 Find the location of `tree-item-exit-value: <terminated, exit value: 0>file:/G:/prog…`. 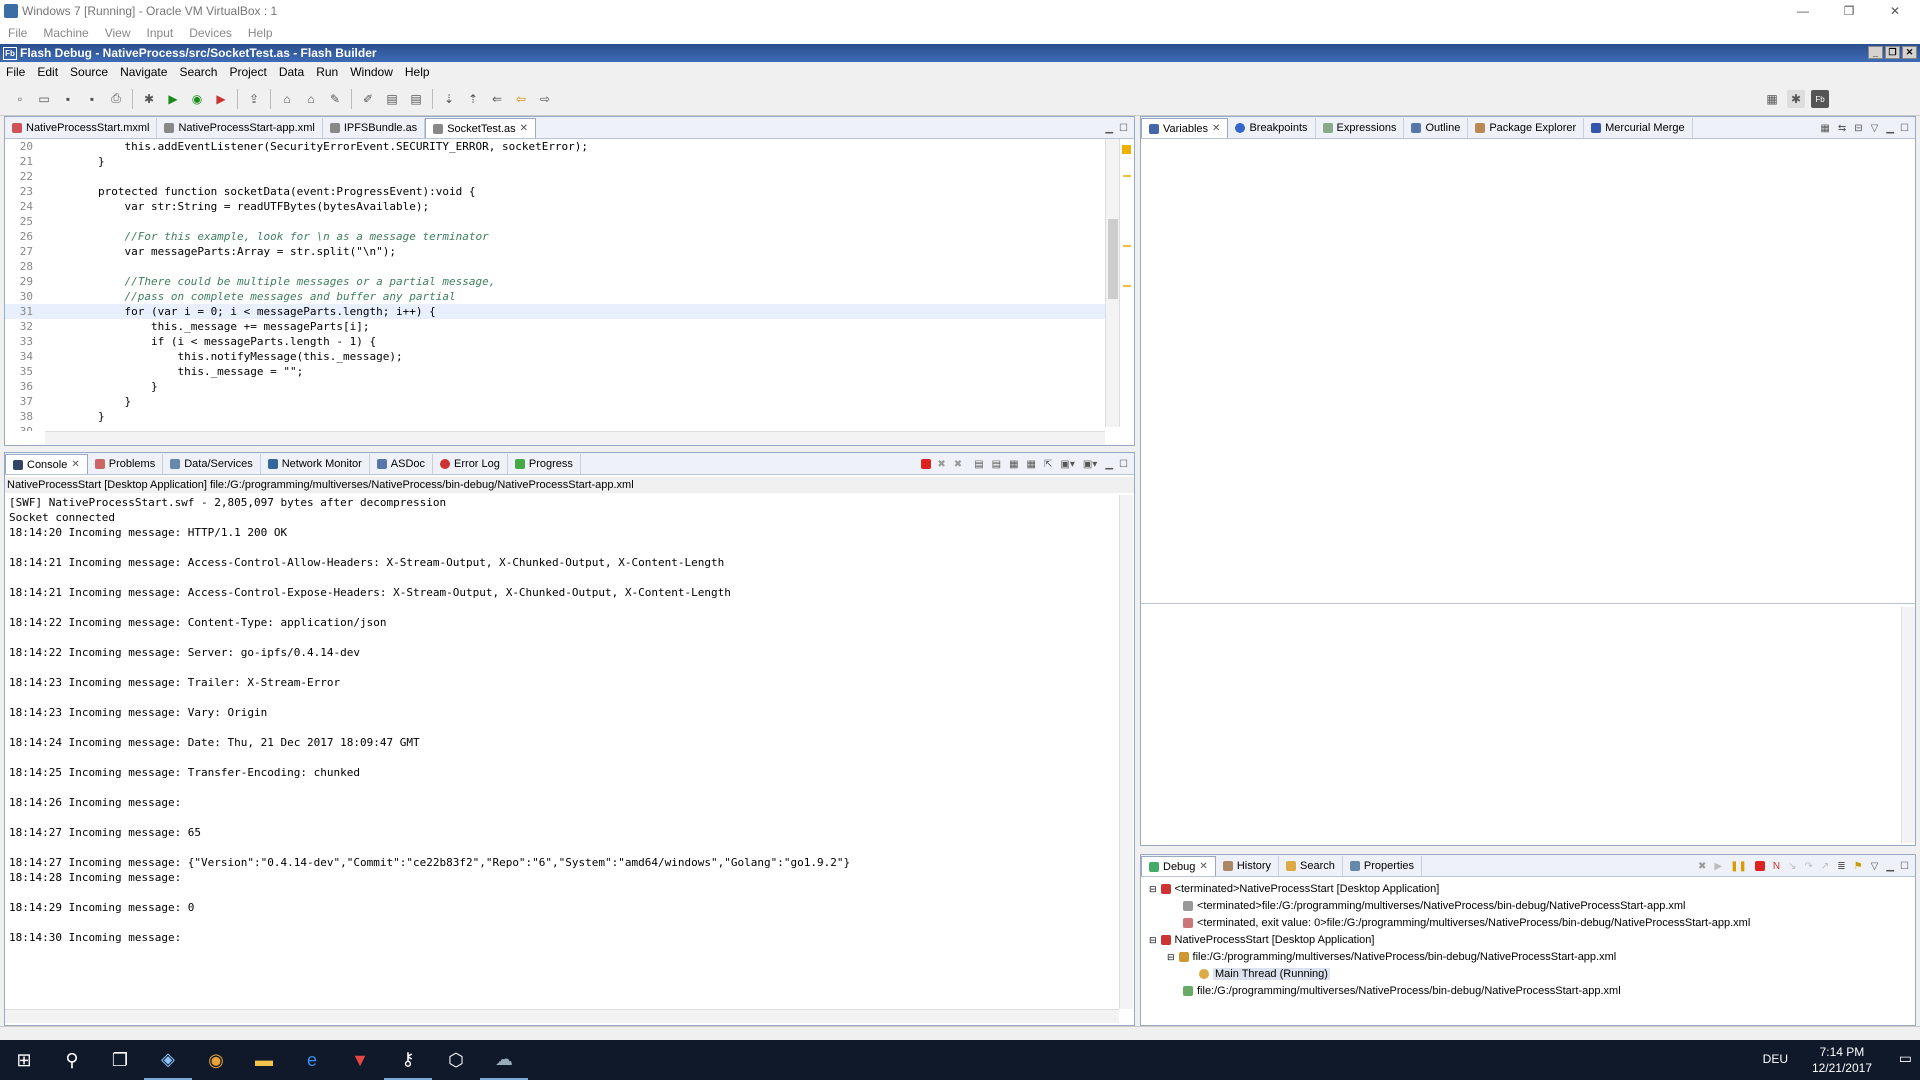

tree-item-exit-value: <terminated, exit value: 0>file:/G:/prog… is located at coordinates (1466, 923).